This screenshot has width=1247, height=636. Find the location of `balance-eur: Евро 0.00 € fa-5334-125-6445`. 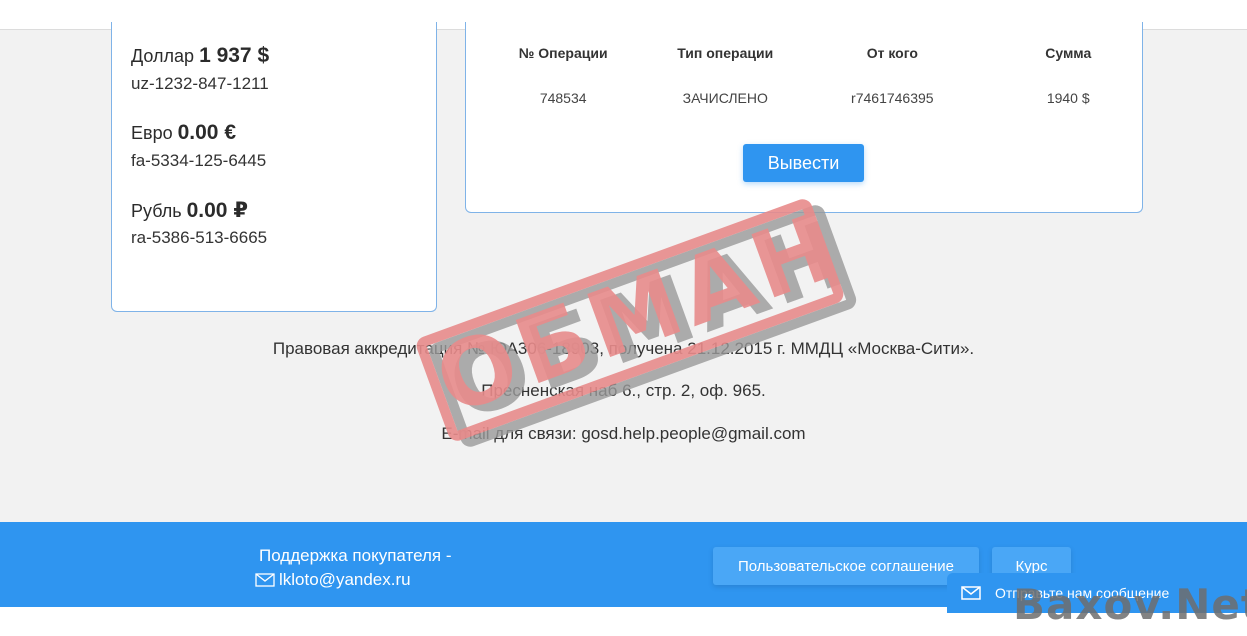

balance-eur: Евро 0.00 € fa-5334-125-6445 is located at coordinates (283, 146).